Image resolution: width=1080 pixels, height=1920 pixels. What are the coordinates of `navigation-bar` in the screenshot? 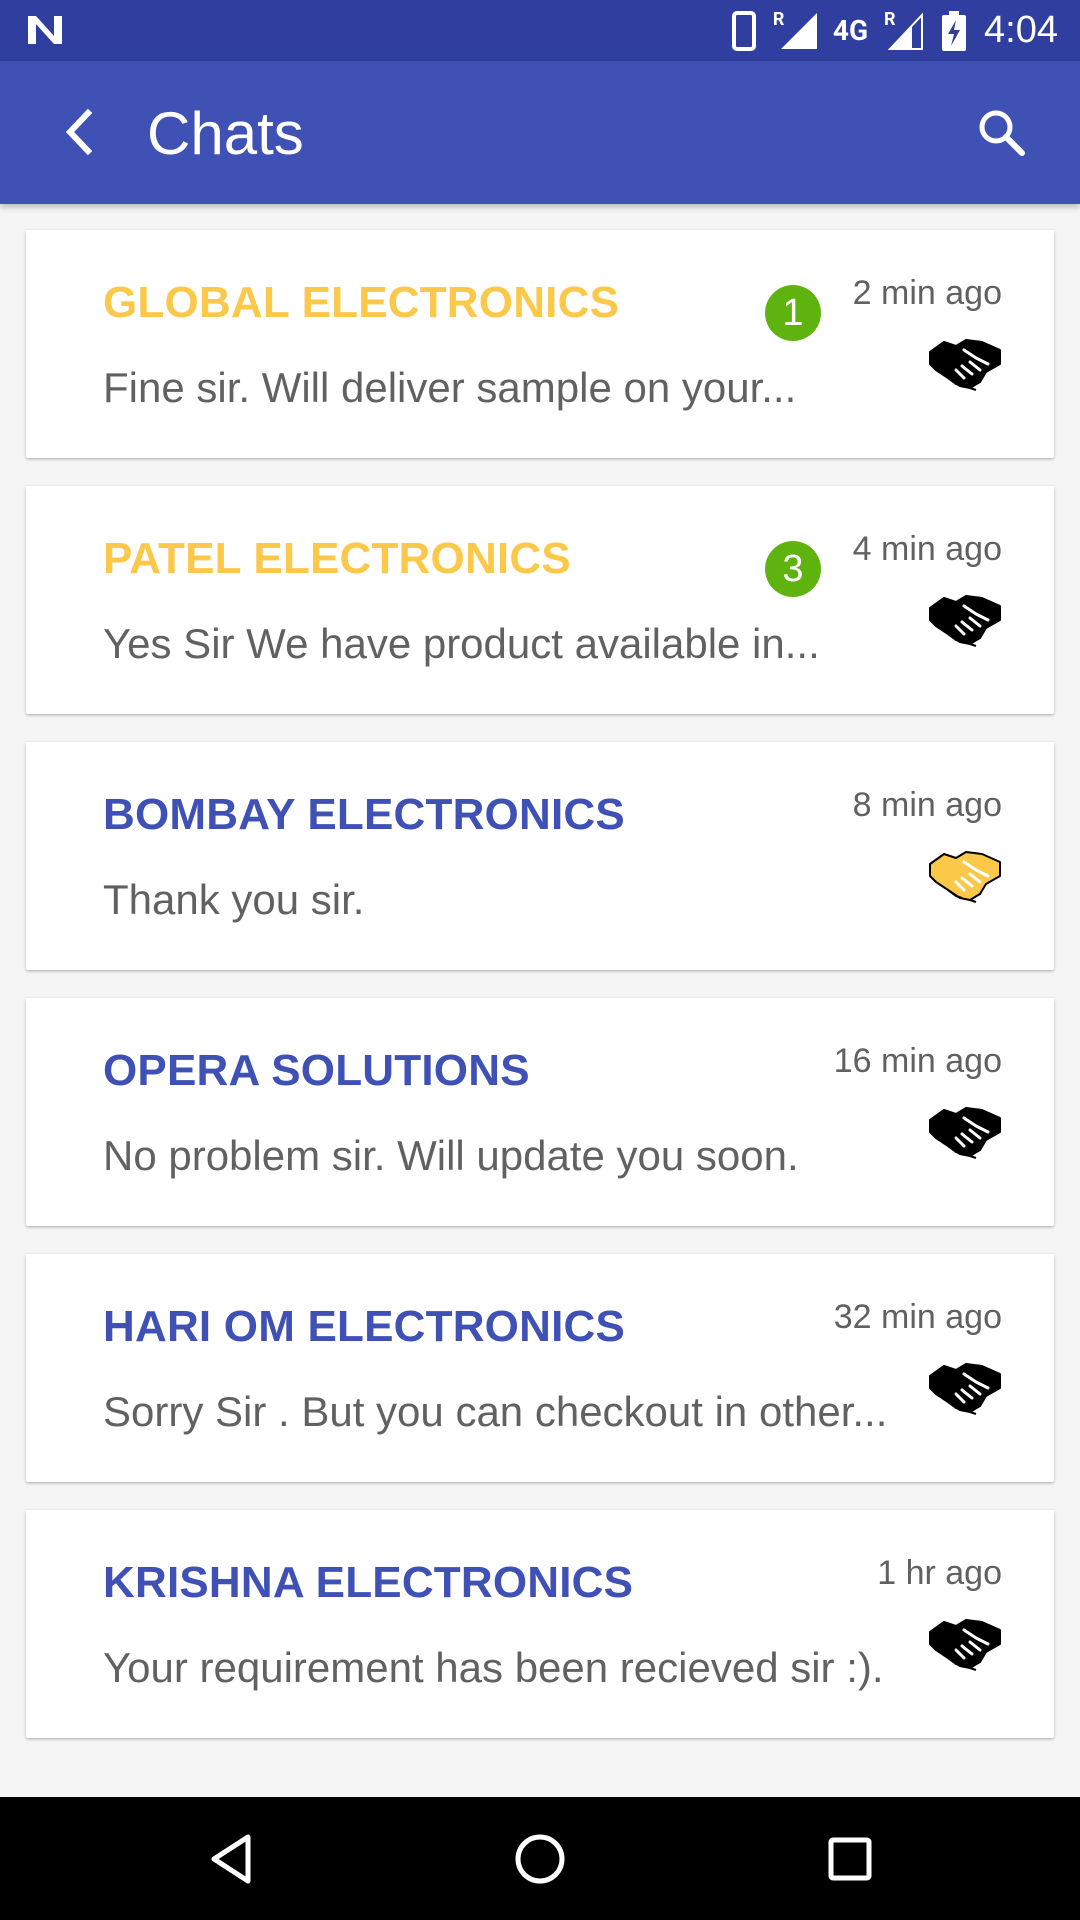 It's located at (540, 1858).